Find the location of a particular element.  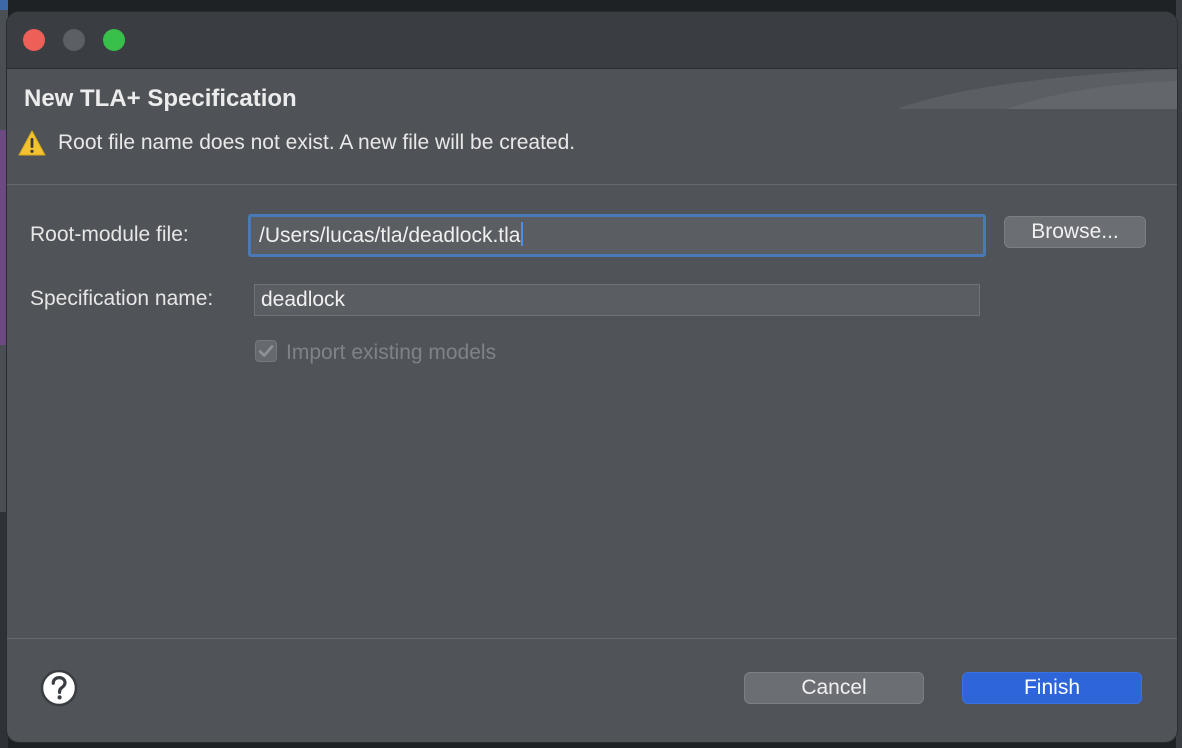

root-module-input: /Users/lucas/tla/deadlock.tla is located at coordinates (617, 235).